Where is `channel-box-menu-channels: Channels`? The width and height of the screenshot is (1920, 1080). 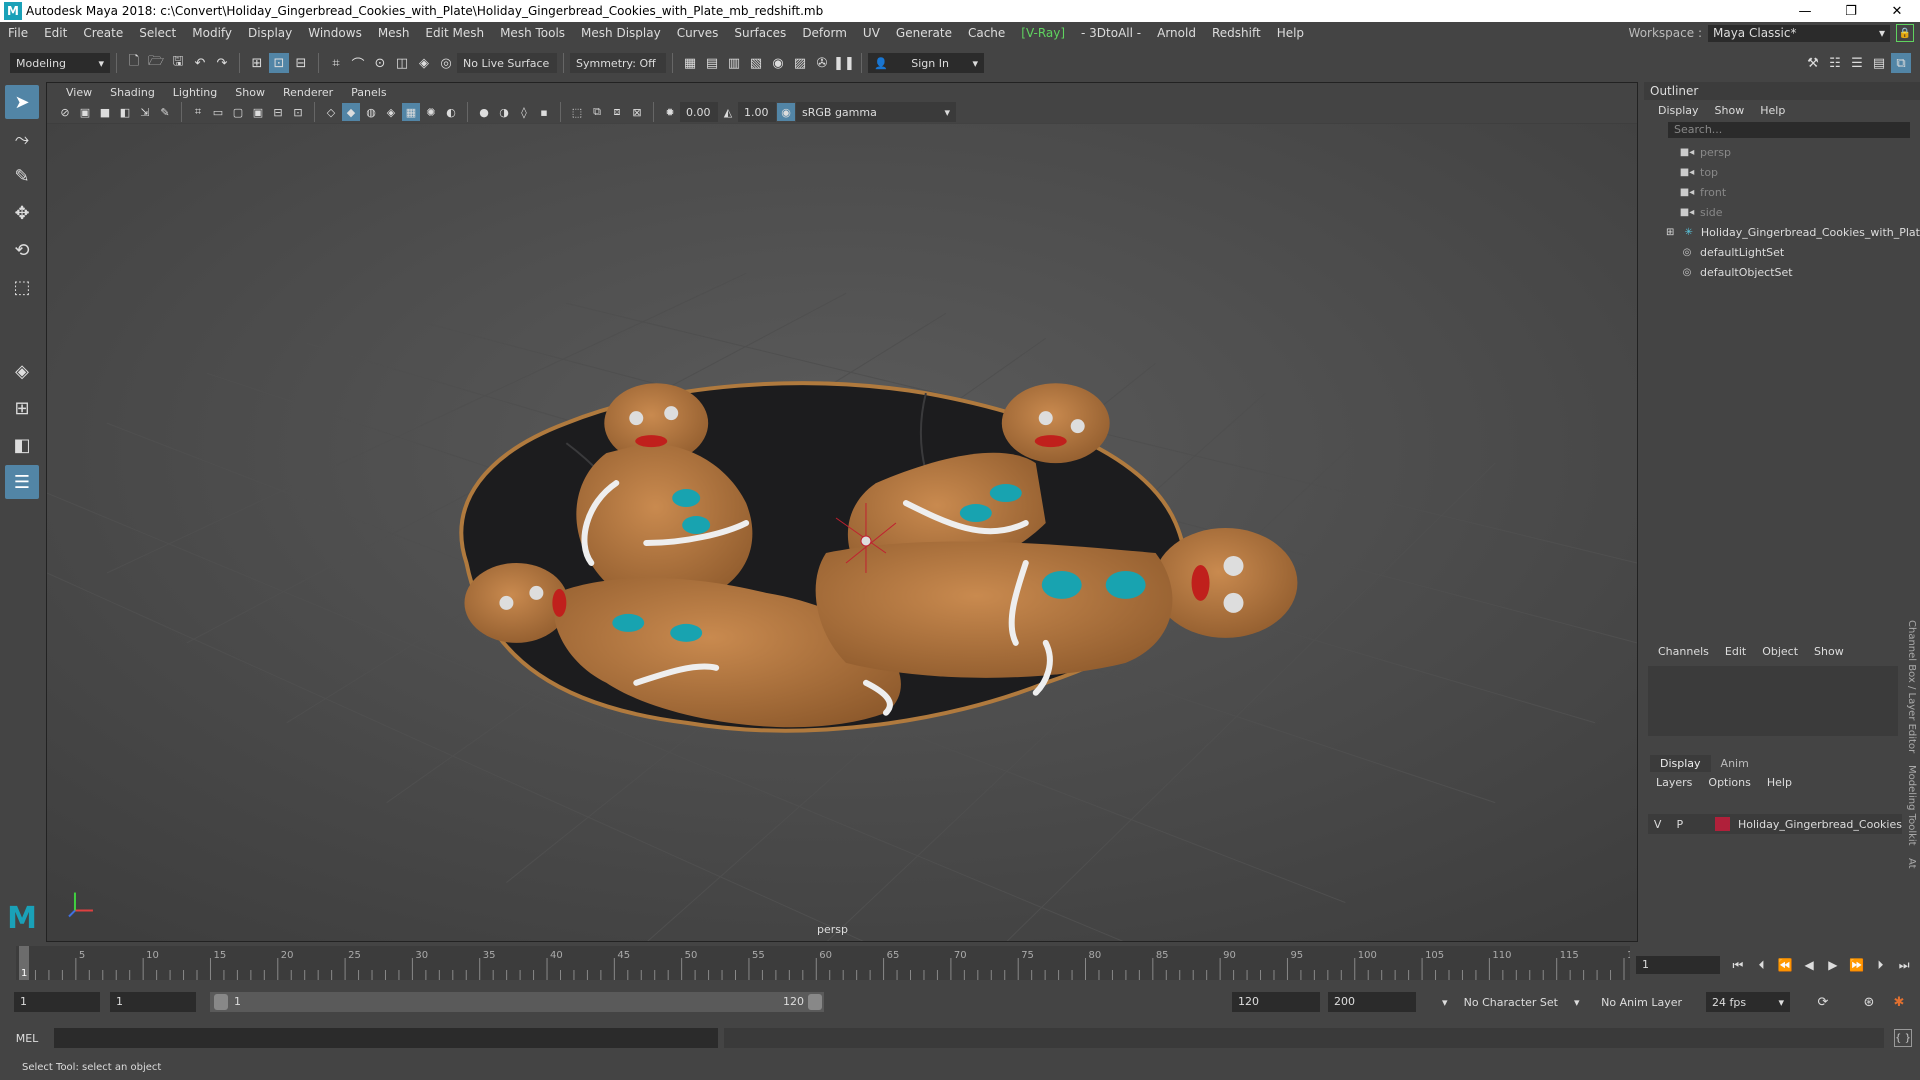
channel-box-menu-channels: Channels is located at coordinates (1683, 651).